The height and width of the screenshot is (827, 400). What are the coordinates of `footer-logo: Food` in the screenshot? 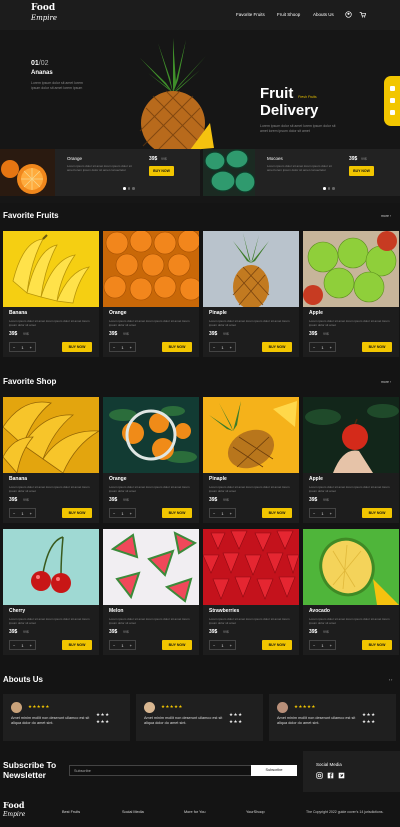 It's located at (14, 805).